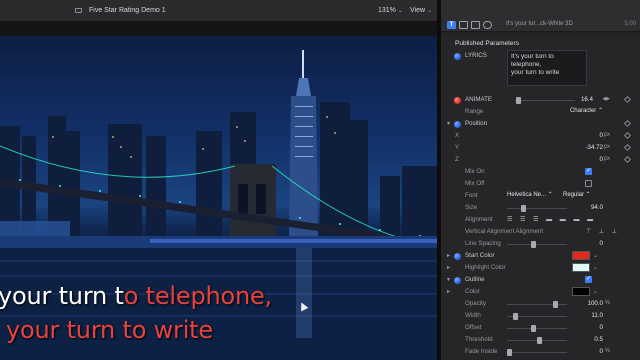  What do you see at coordinates (601, 351) in the screenshot?
I see `fade-inside-value: 0` at bounding box center [601, 351].